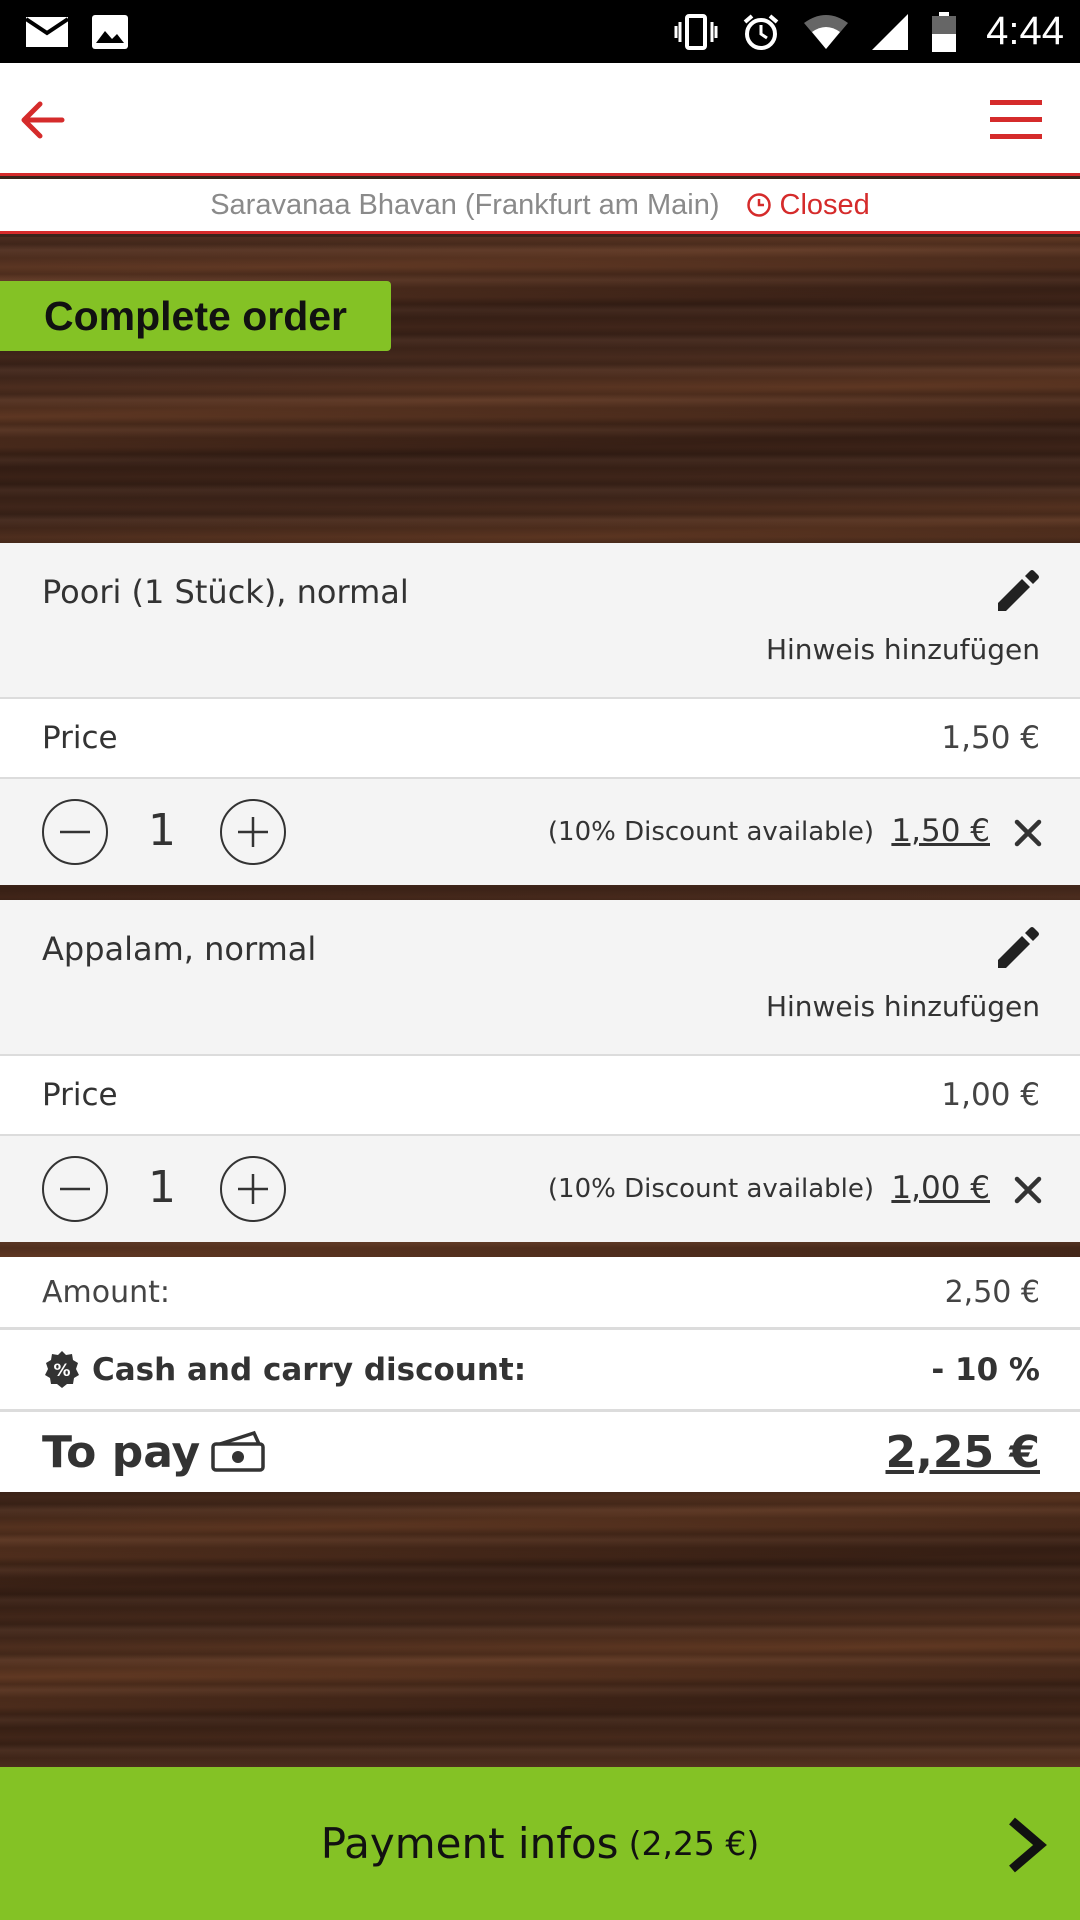 The height and width of the screenshot is (1920, 1080). What do you see at coordinates (944, 31) in the screenshot?
I see `battery-icon` at bounding box center [944, 31].